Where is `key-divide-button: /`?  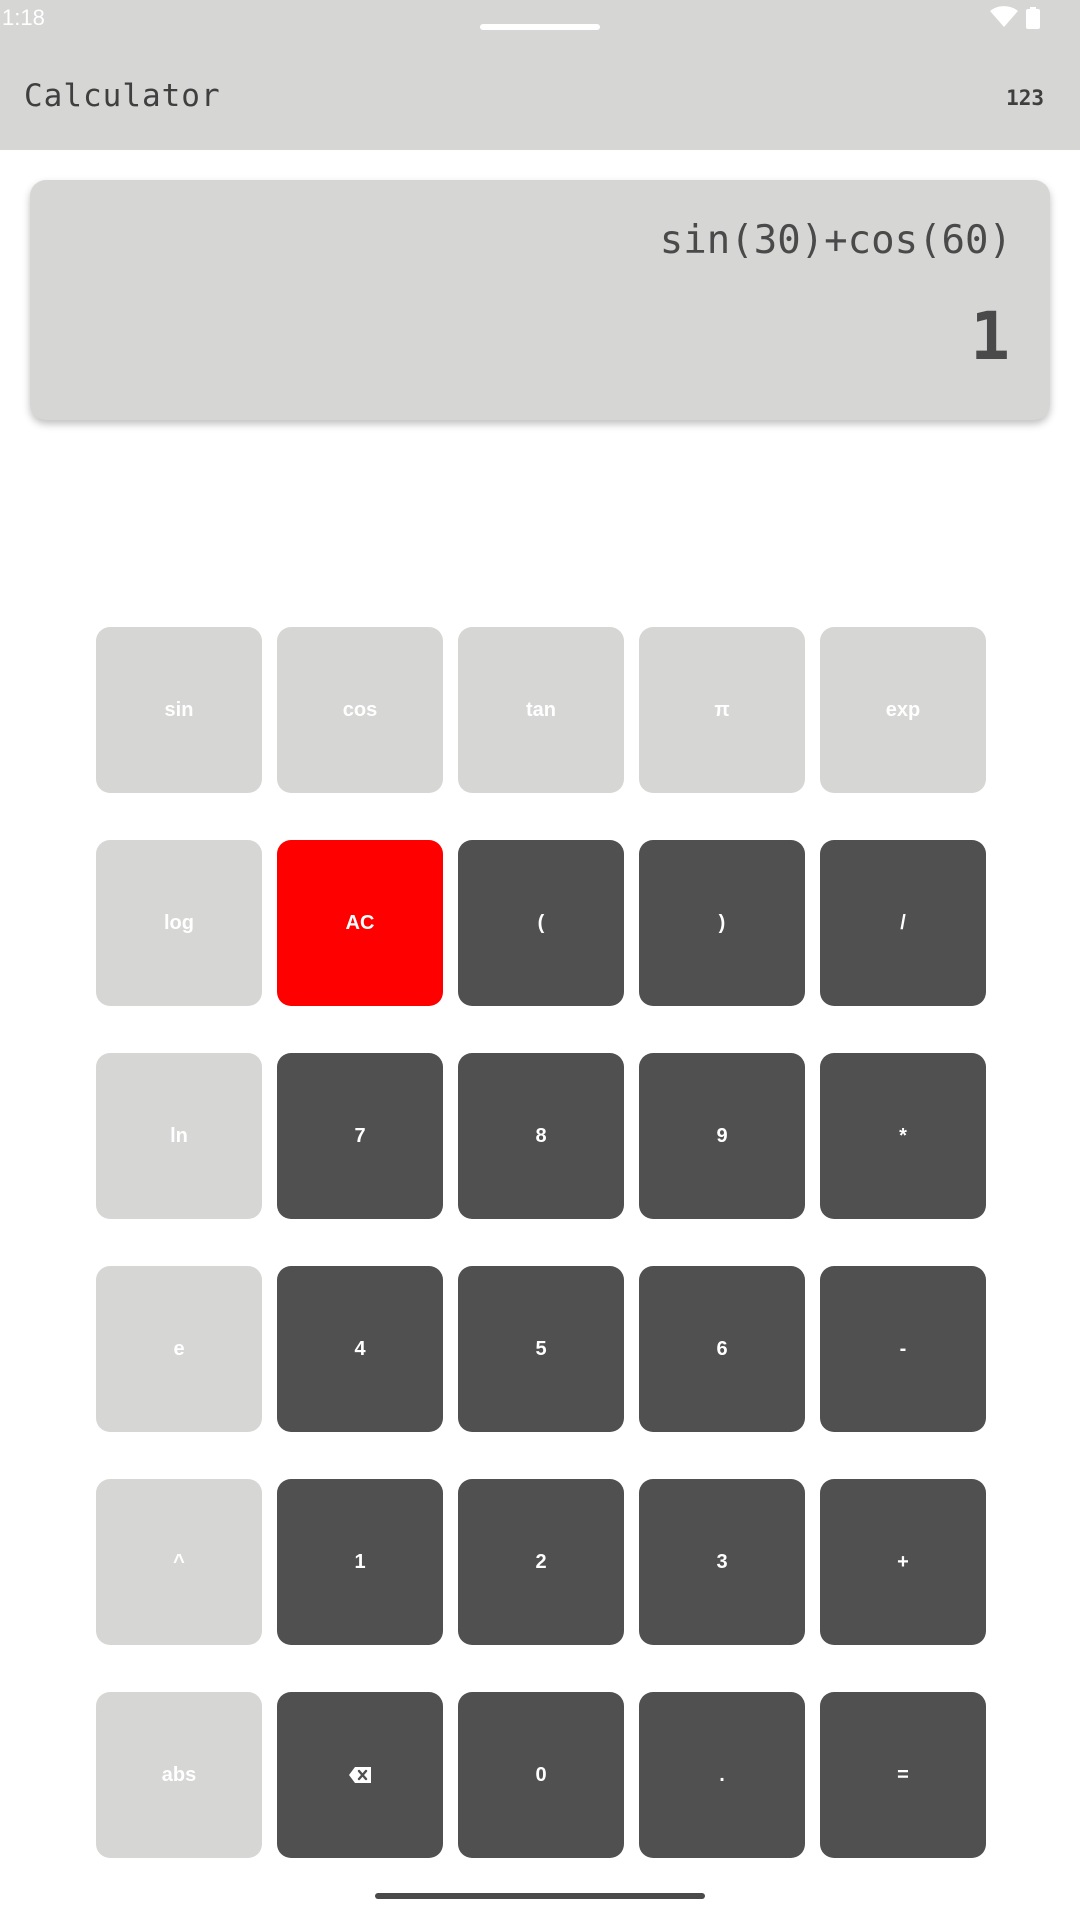 key-divide-button: / is located at coordinates (903, 923).